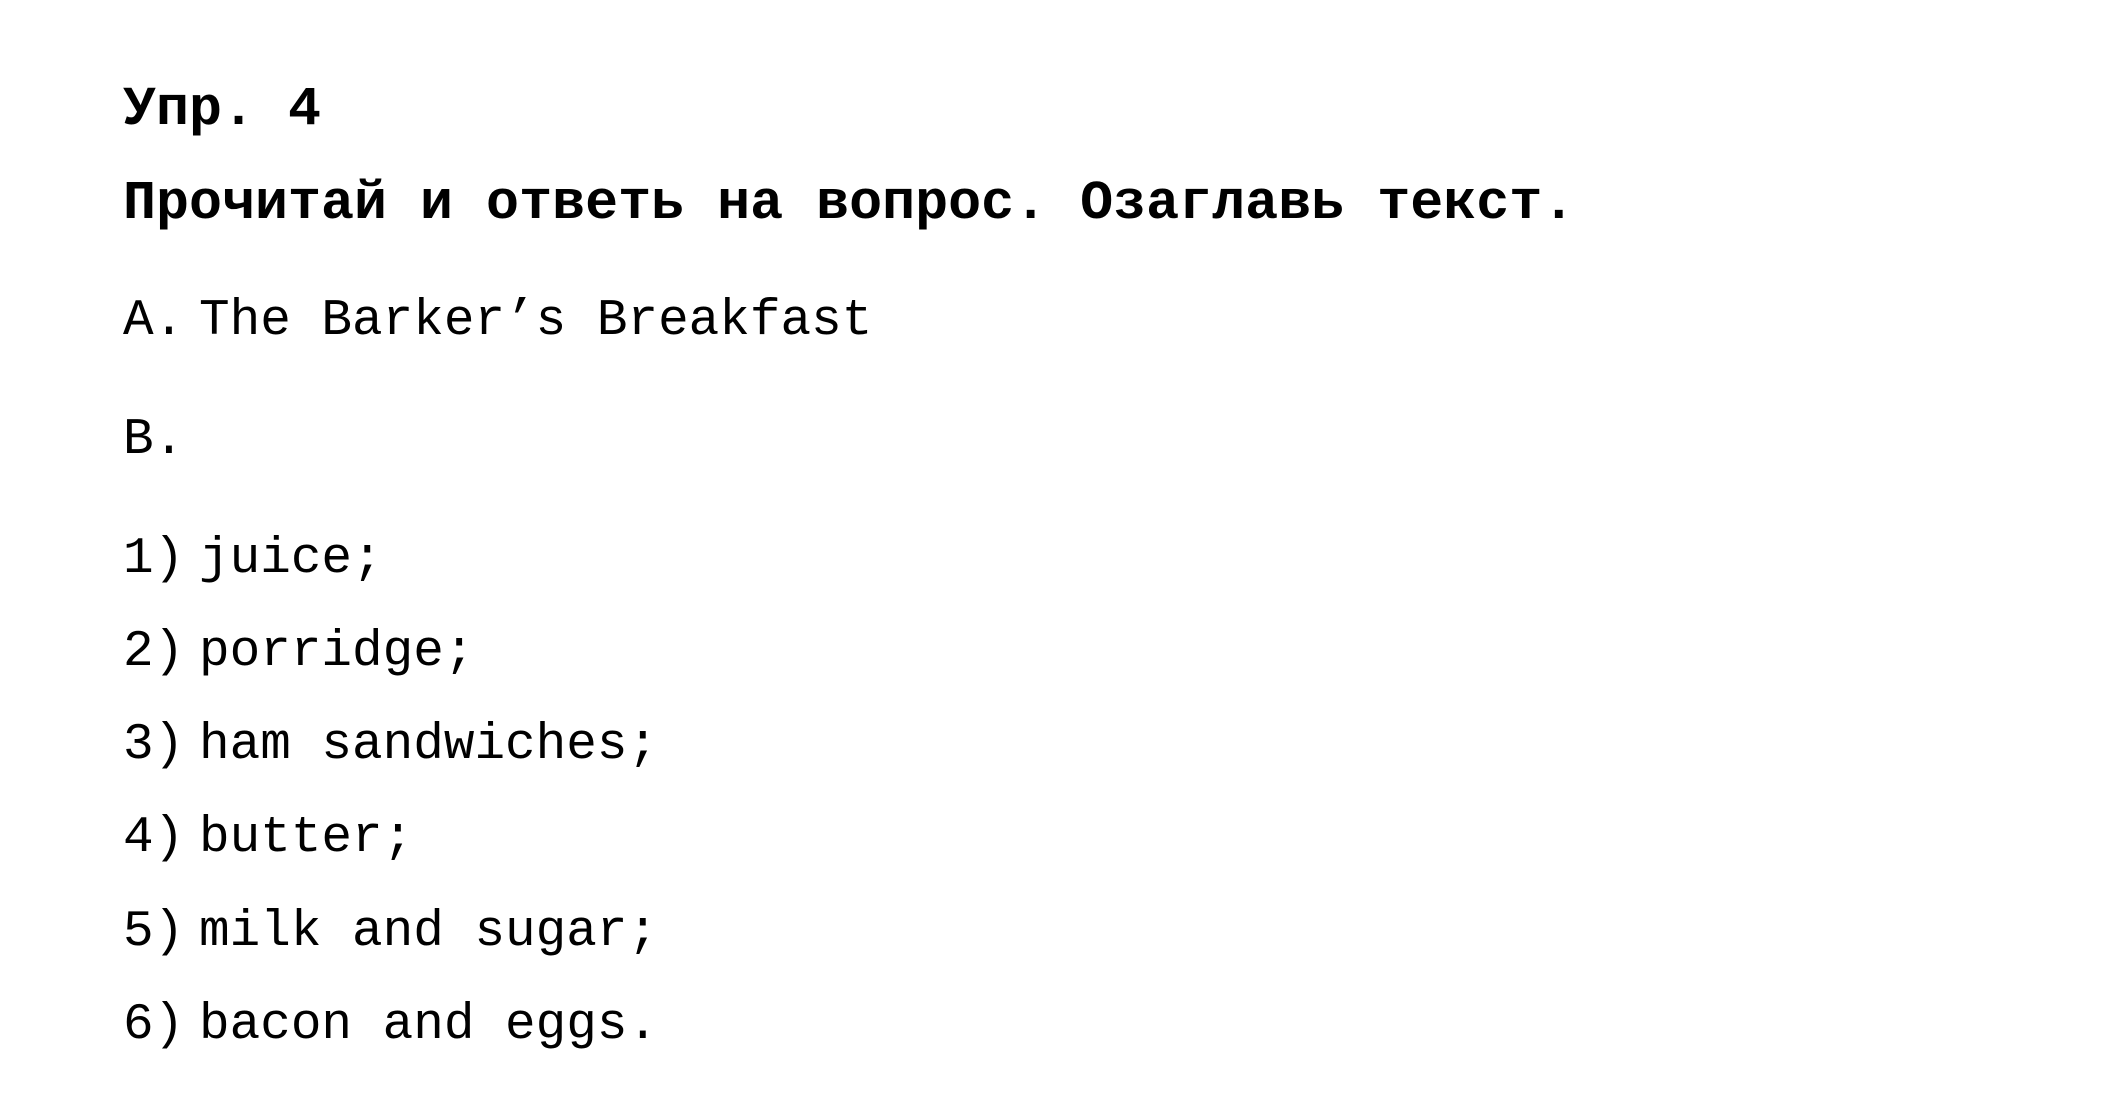 The width and height of the screenshot is (2110, 1109). I want to click on list-item-number: 3), so click(154, 745).